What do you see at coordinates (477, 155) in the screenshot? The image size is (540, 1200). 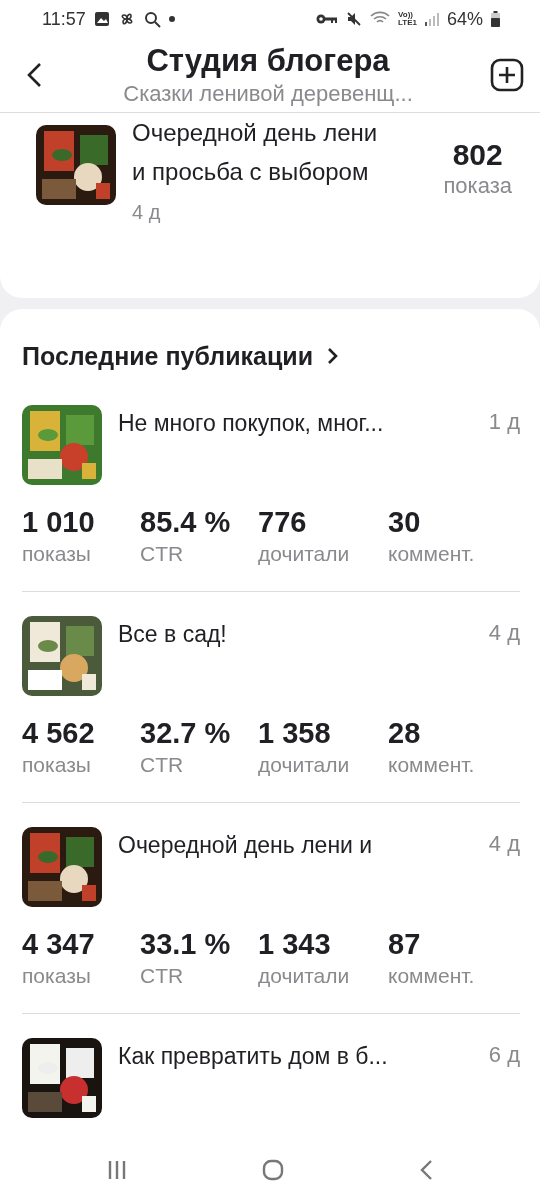 I see `views-count: 802` at bounding box center [477, 155].